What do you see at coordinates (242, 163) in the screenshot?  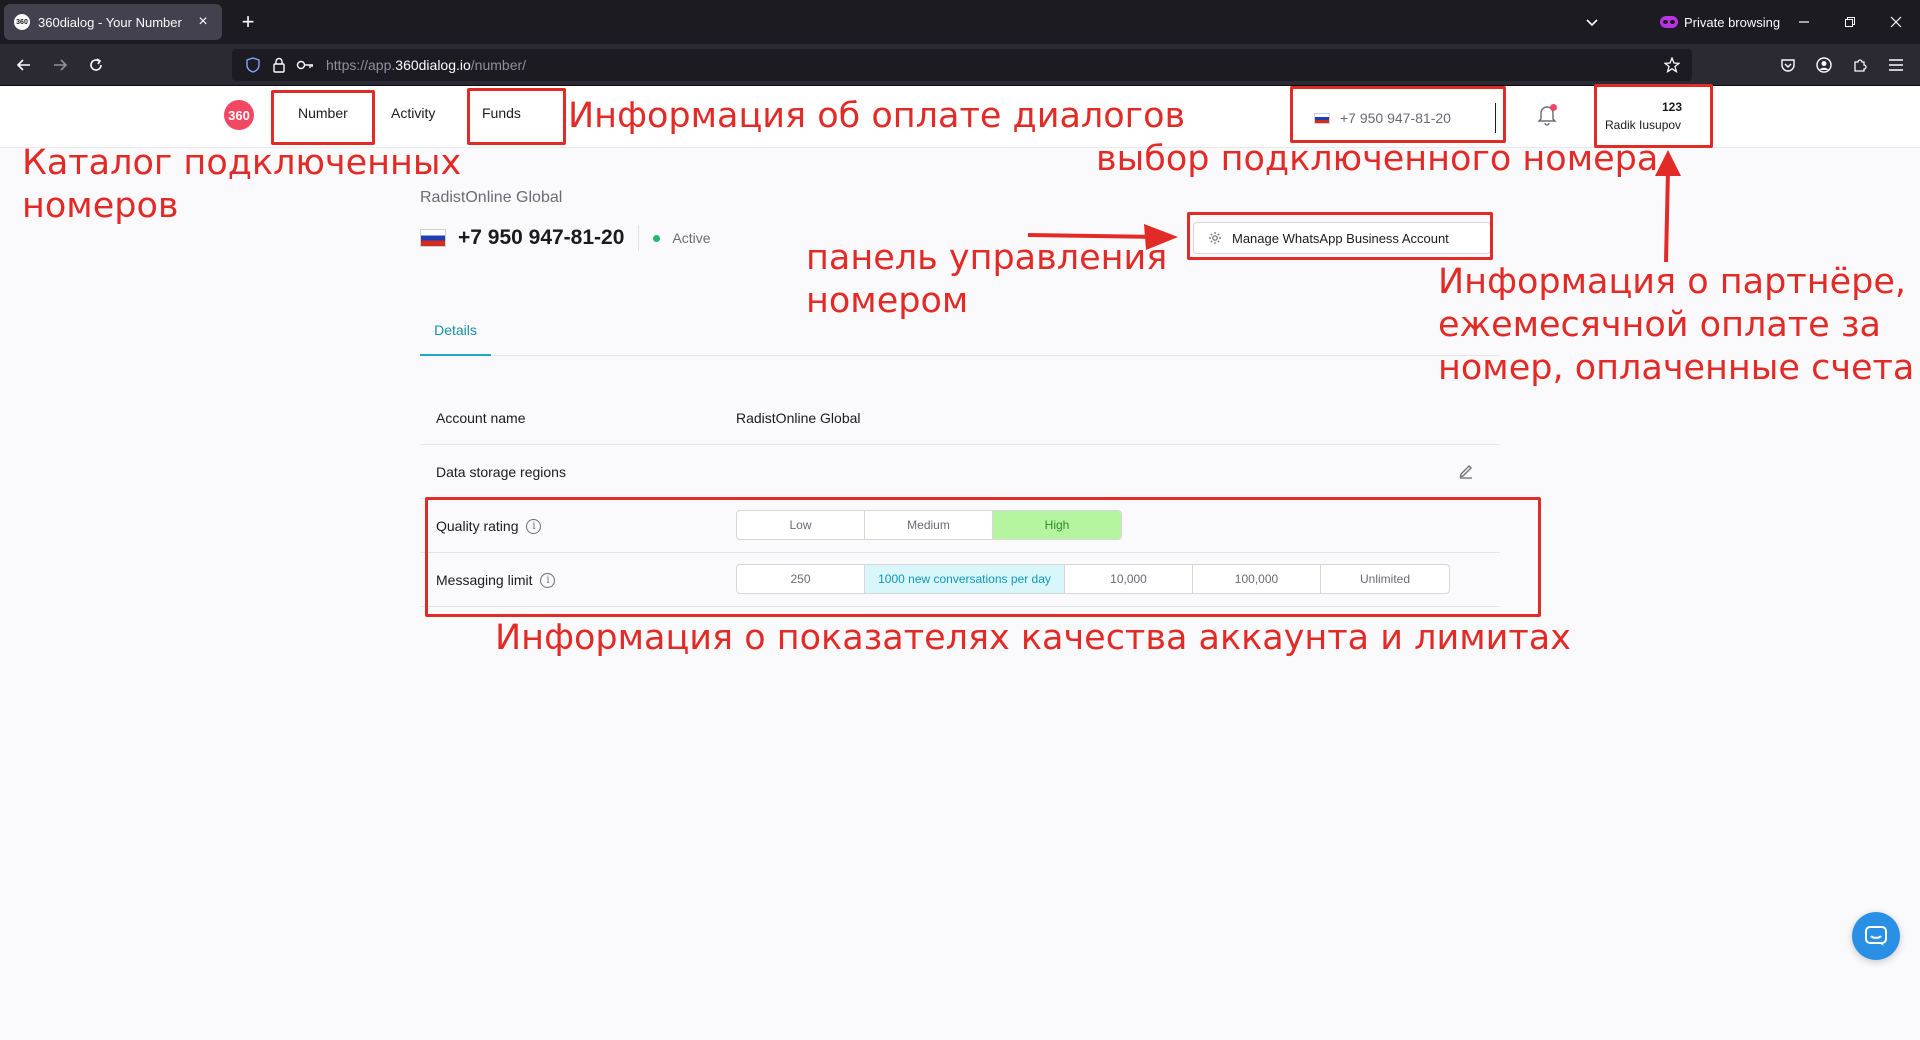 I see `annotation-catalog-line1: Каталог подключенных` at bounding box center [242, 163].